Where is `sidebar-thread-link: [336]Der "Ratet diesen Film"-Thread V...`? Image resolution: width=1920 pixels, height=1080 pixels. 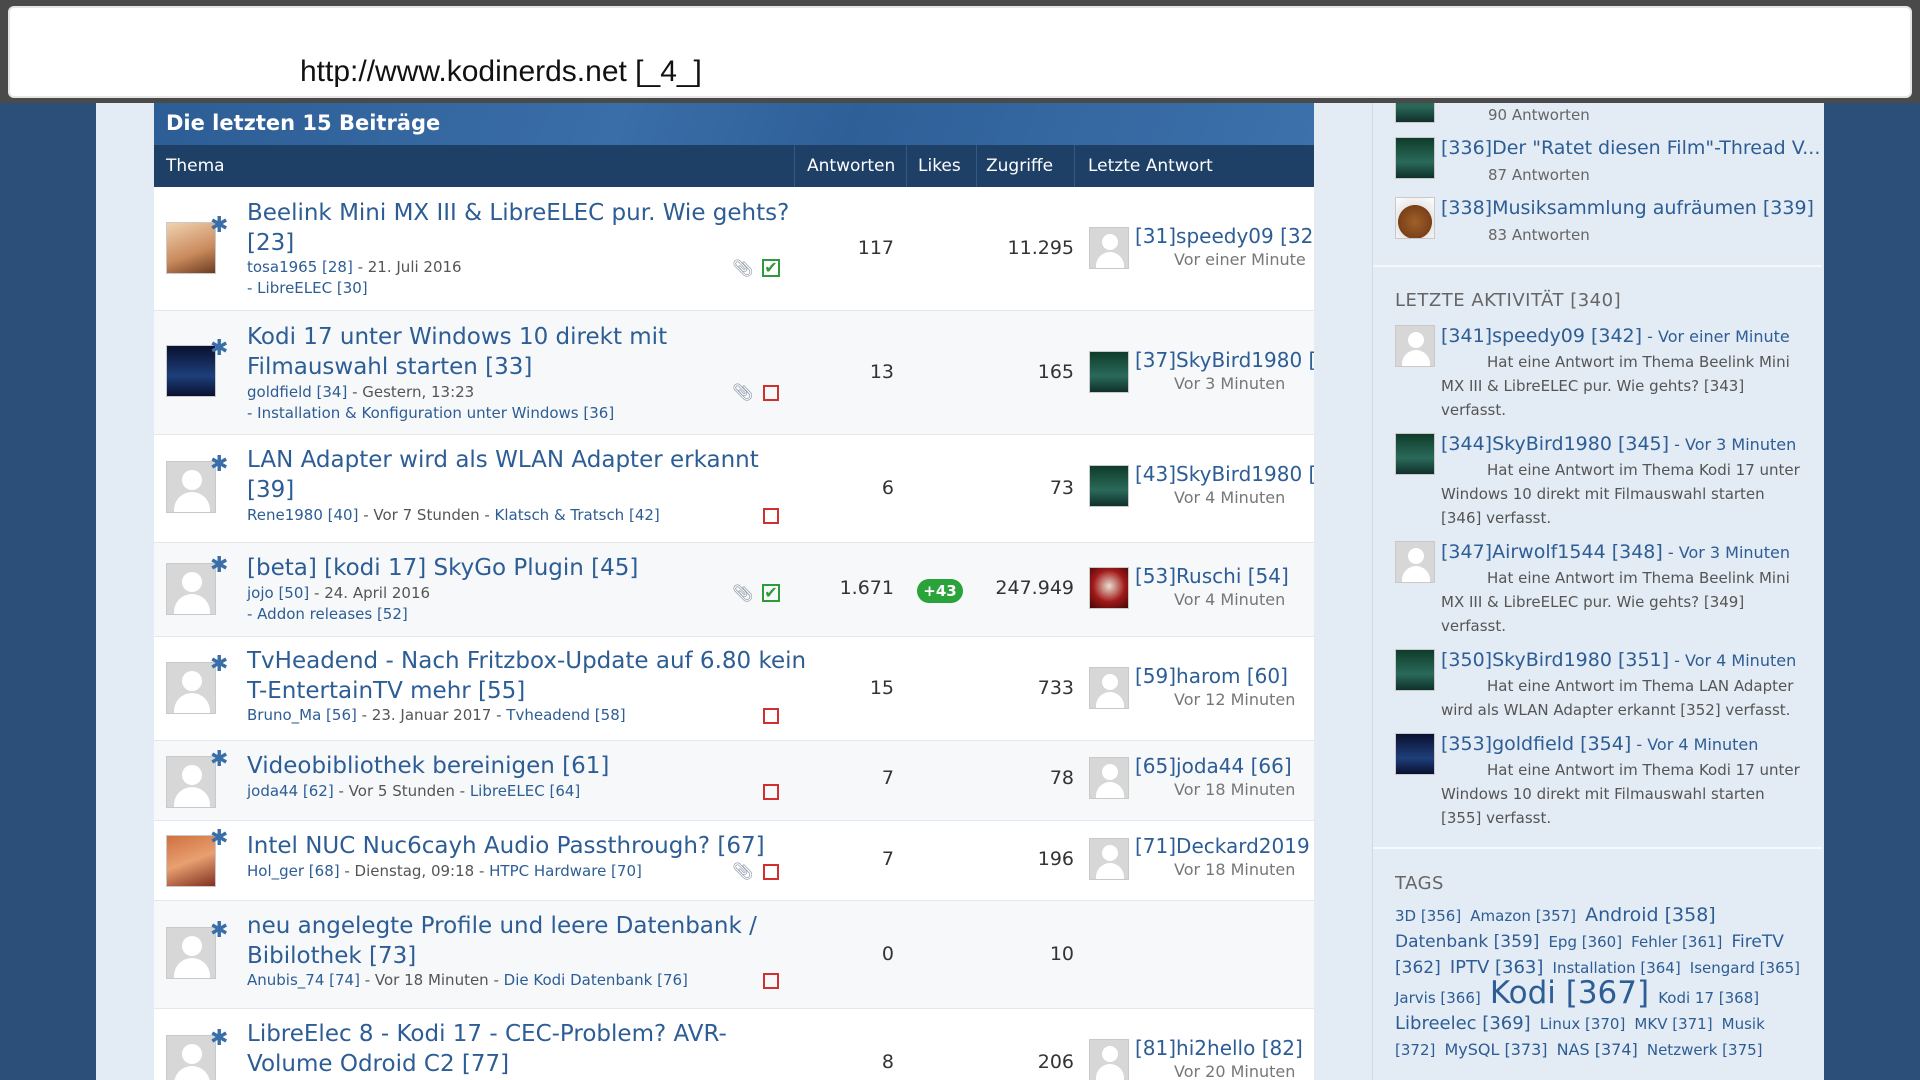 sidebar-thread-link: [336]Der "Ratet diesen Film"-Thread V... is located at coordinates (1630, 148).